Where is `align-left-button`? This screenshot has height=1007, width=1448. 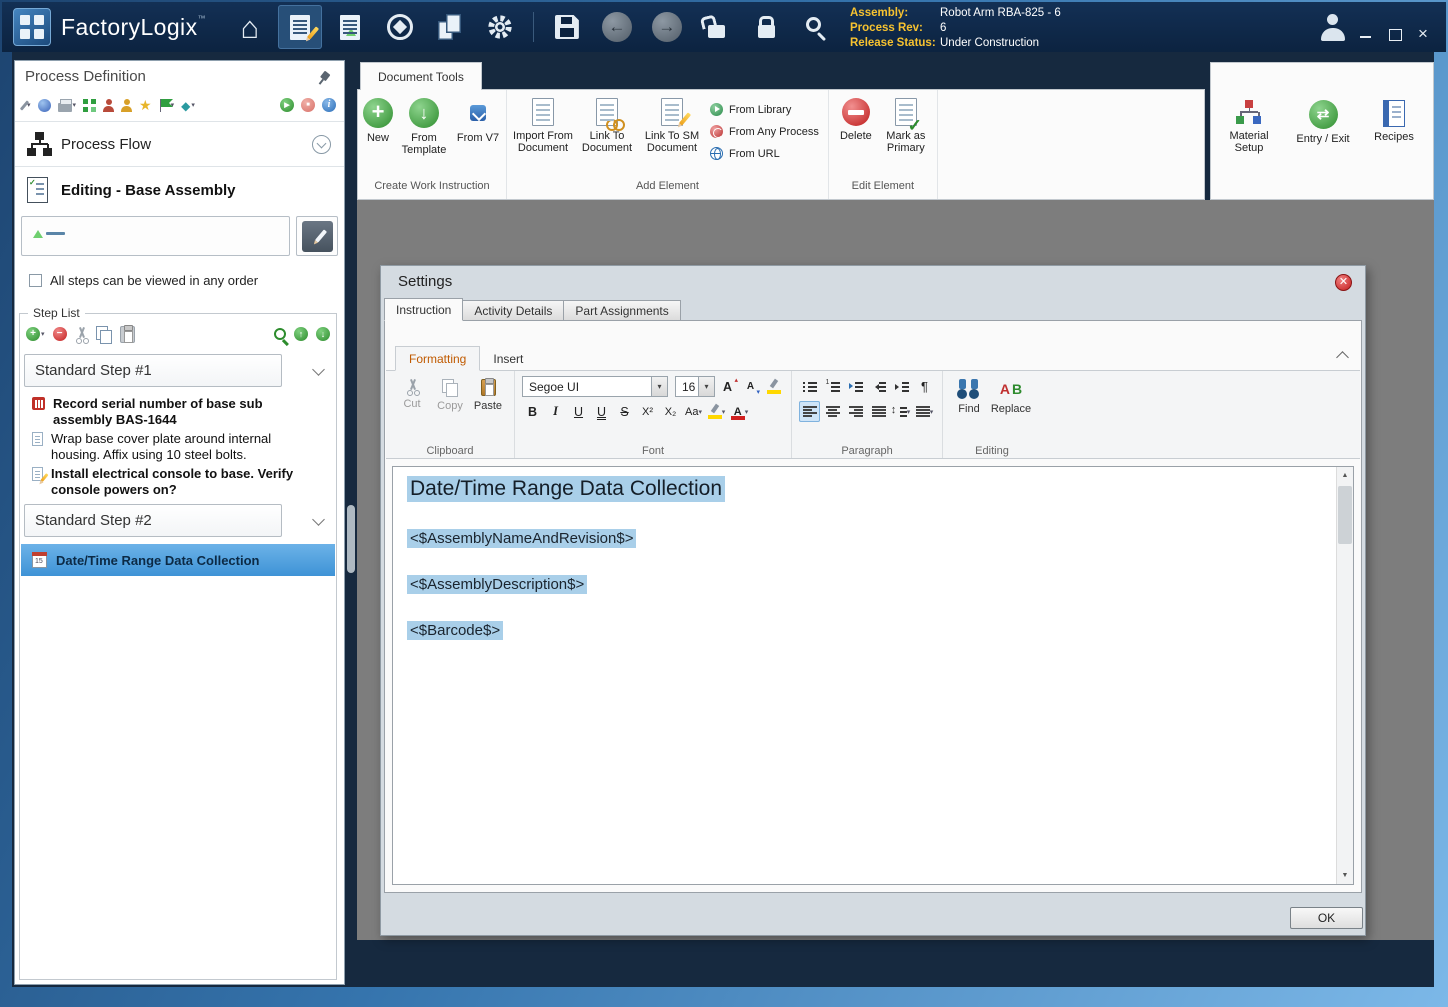 align-left-button is located at coordinates (809, 411).